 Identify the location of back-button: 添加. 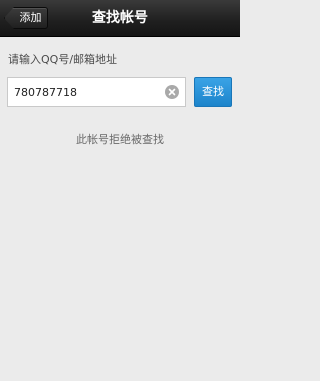
(26, 18).